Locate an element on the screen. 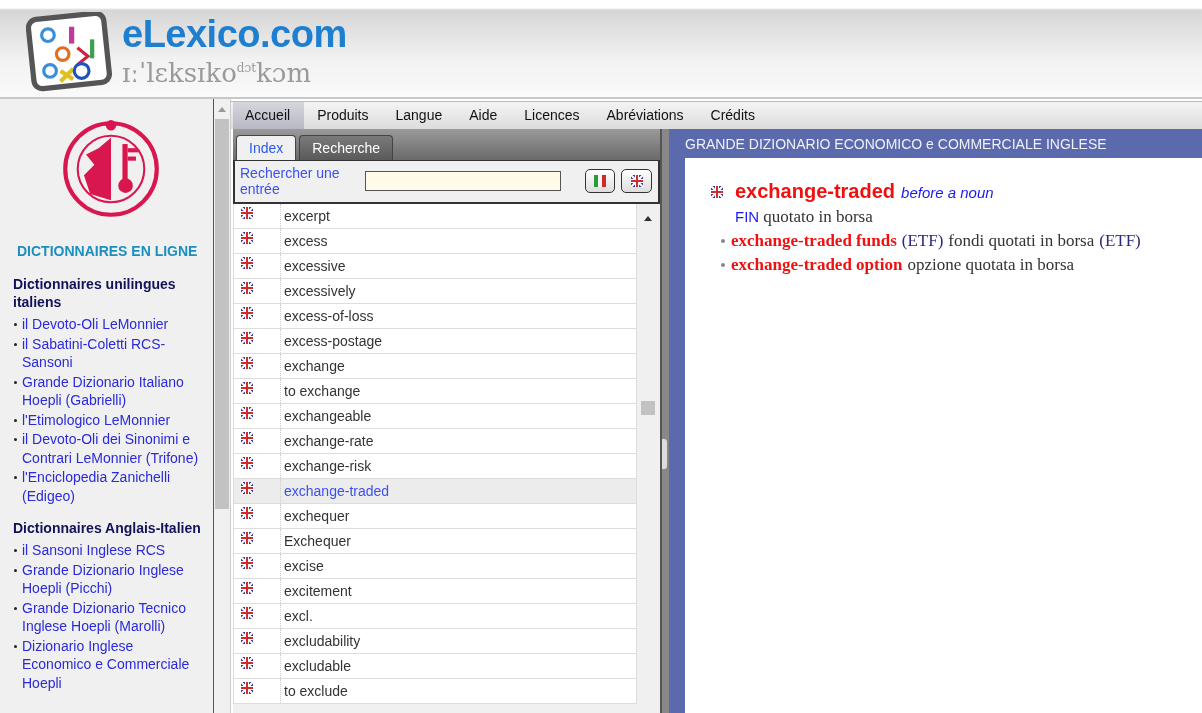  dictionary-link: l'Etimologico LeMonnier is located at coordinates (111, 419).